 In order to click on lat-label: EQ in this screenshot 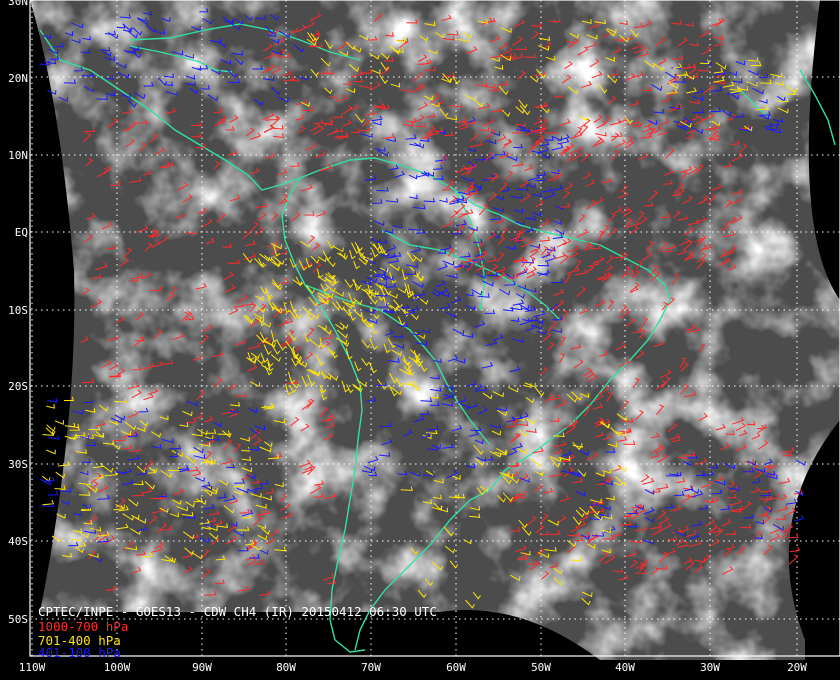, I will do `click(21, 232)`.